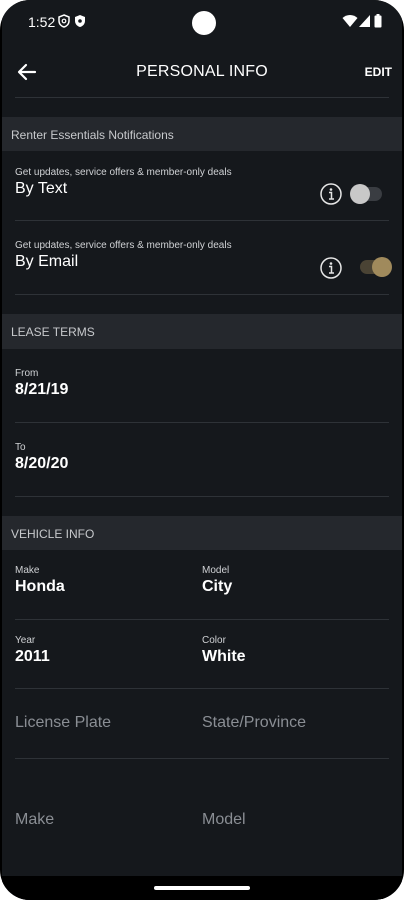 The width and height of the screenshot is (404, 900). I want to click on section-header-notifications: Renter Essentials Notifications, so click(202, 134).